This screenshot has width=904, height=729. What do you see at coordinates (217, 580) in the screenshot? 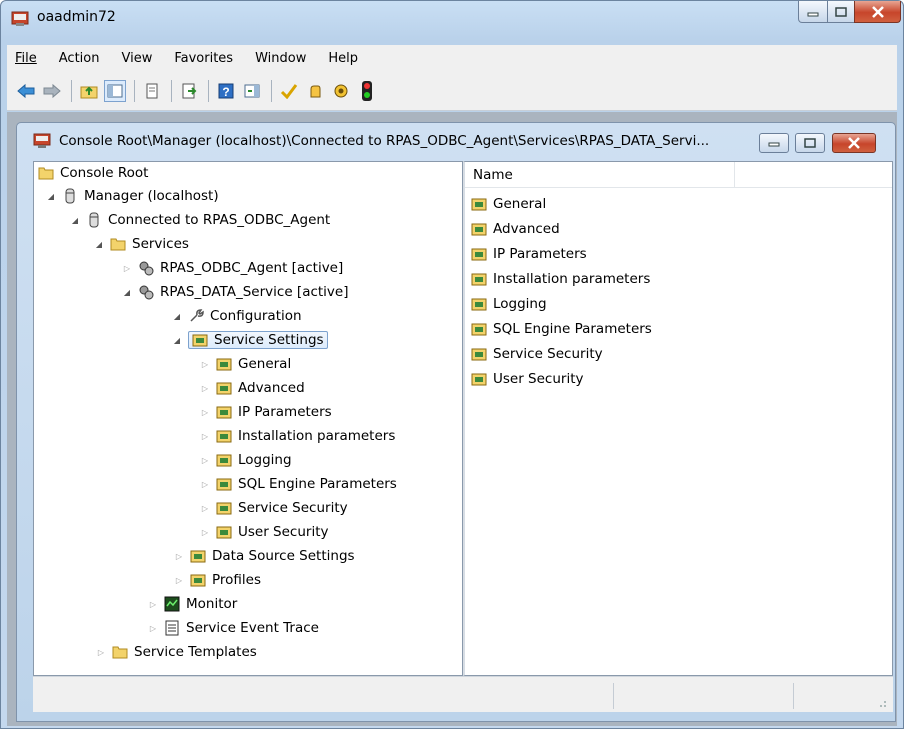
I see `tree-node-profiles: ▷ Profiles` at bounding box center [217, 580].